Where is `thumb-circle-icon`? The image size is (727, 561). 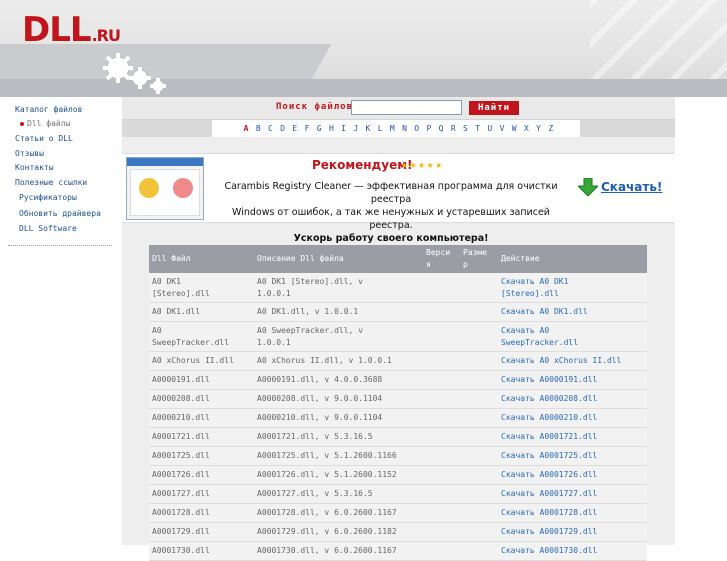 thumb-circle-icon is located at coordinates (183, 188).